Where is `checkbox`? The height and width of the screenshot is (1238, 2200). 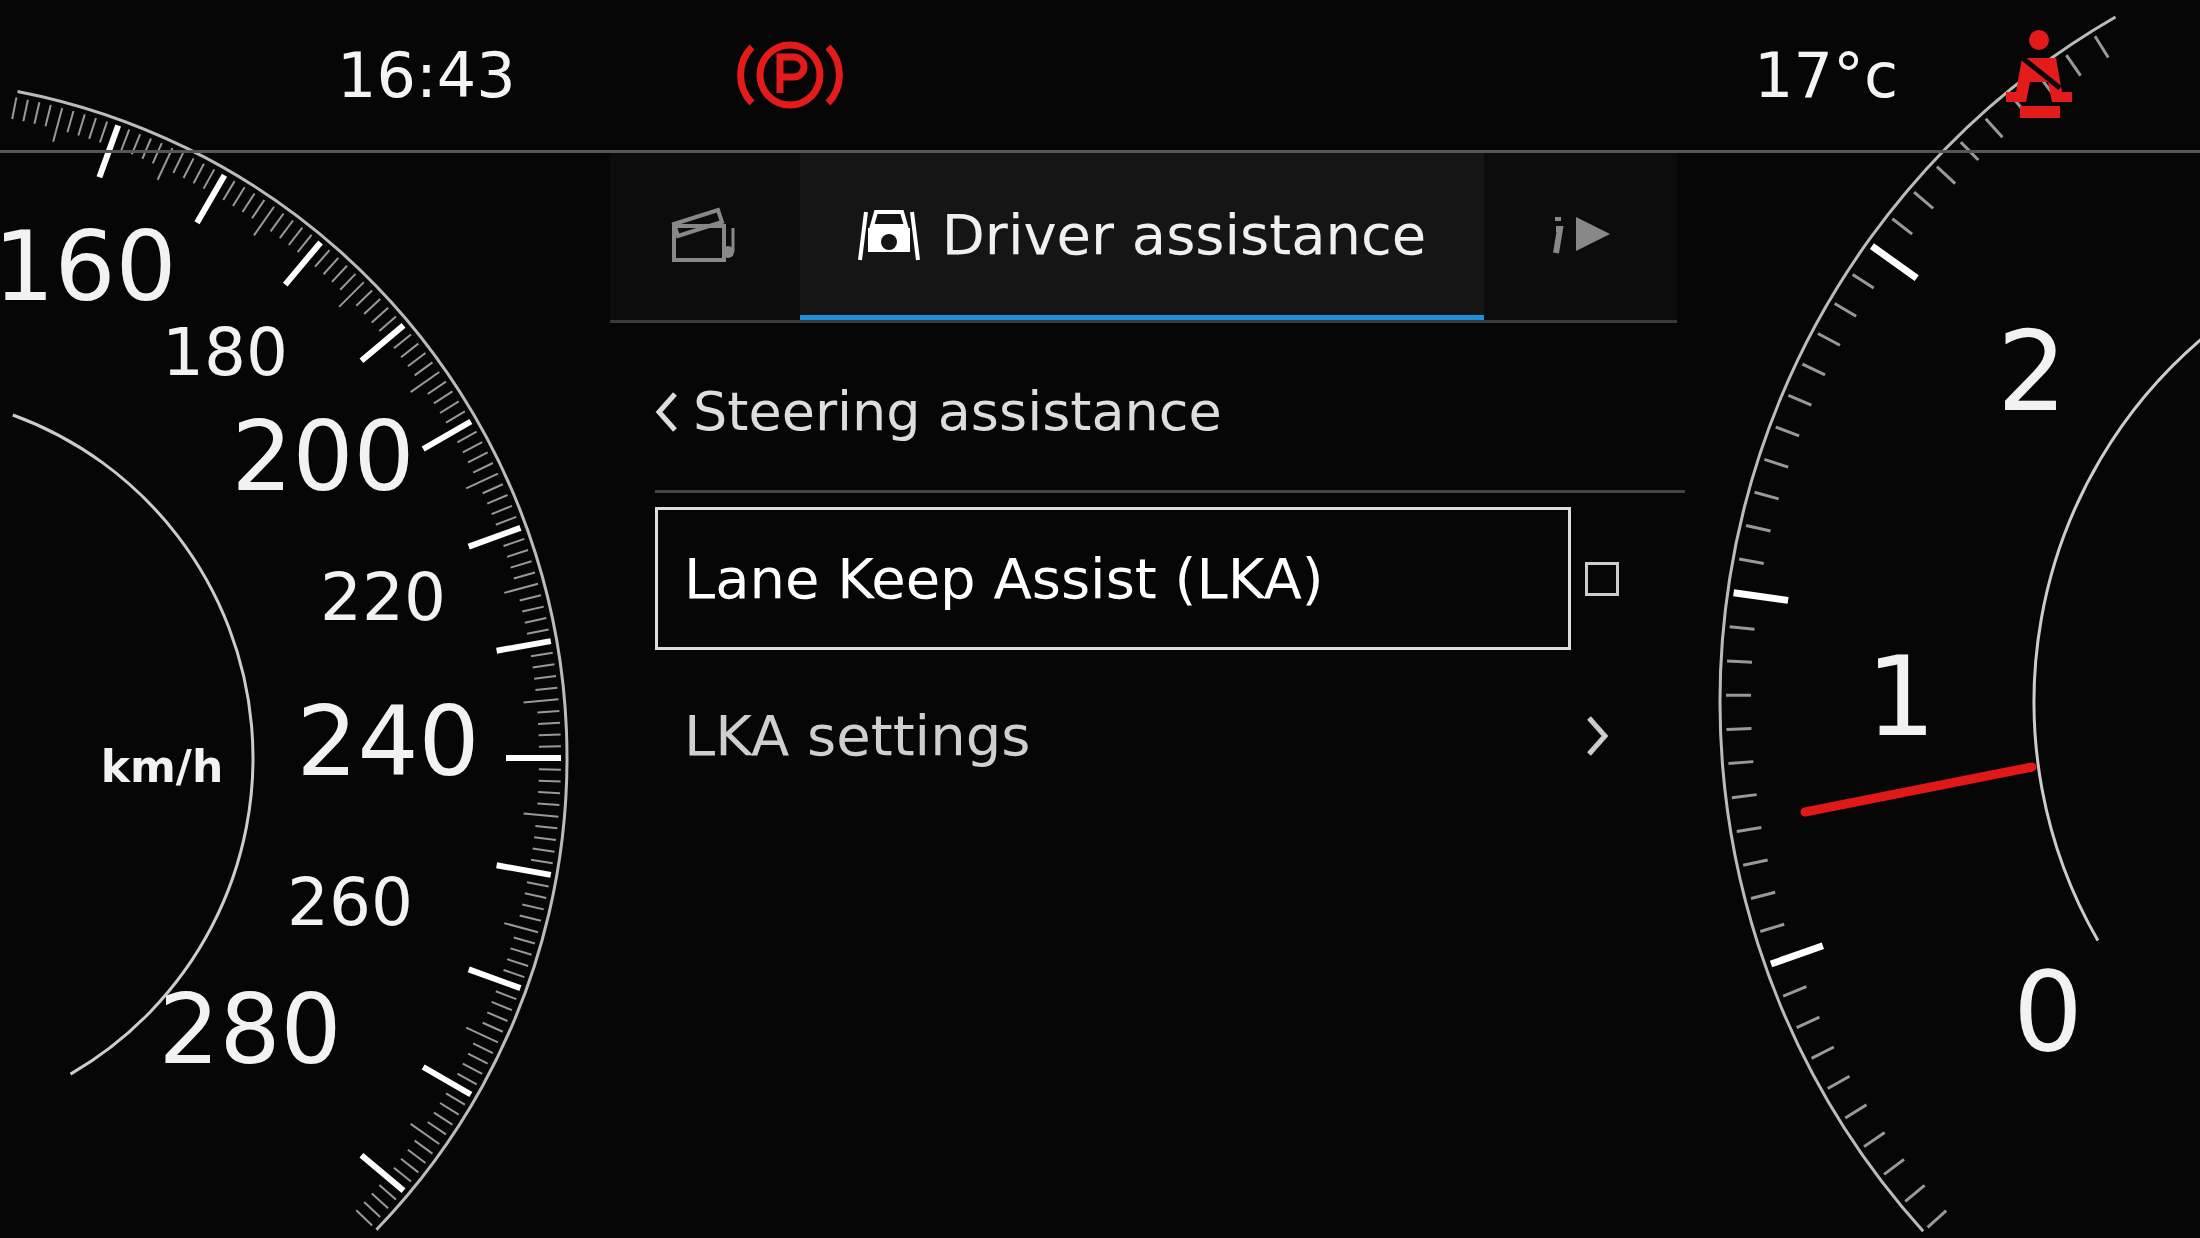
checkbox is located at coordinates (1602, 578).